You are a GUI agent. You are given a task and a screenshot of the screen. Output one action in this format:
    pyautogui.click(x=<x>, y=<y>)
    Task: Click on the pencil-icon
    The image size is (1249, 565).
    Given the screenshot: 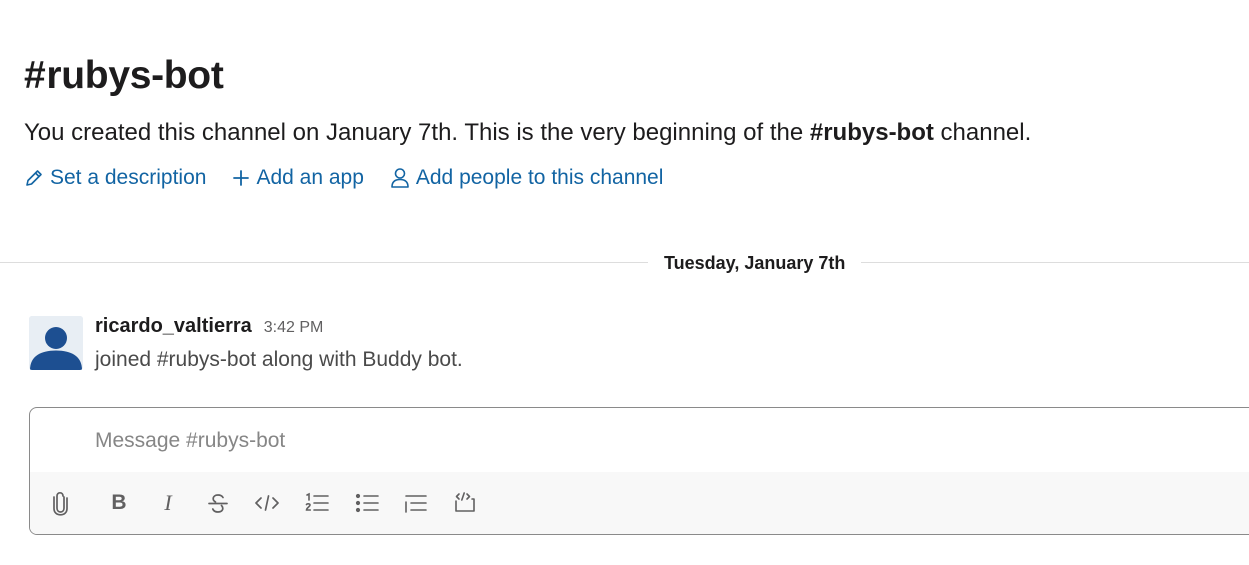 What is the action you would take?
    pyautogui.click(x=34, y=178)
    